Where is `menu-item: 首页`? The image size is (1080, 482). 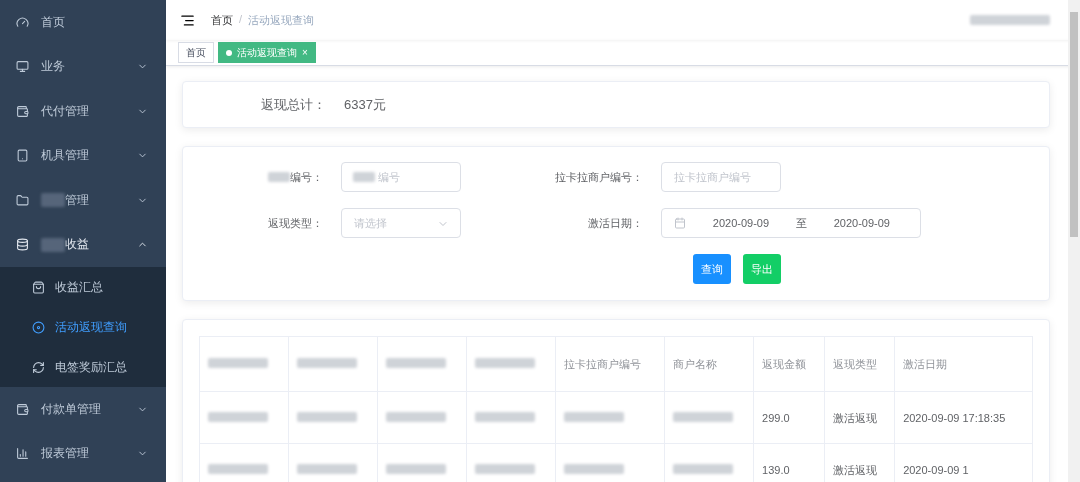
menu-item: 首页 is located at coordinates (83, 22).